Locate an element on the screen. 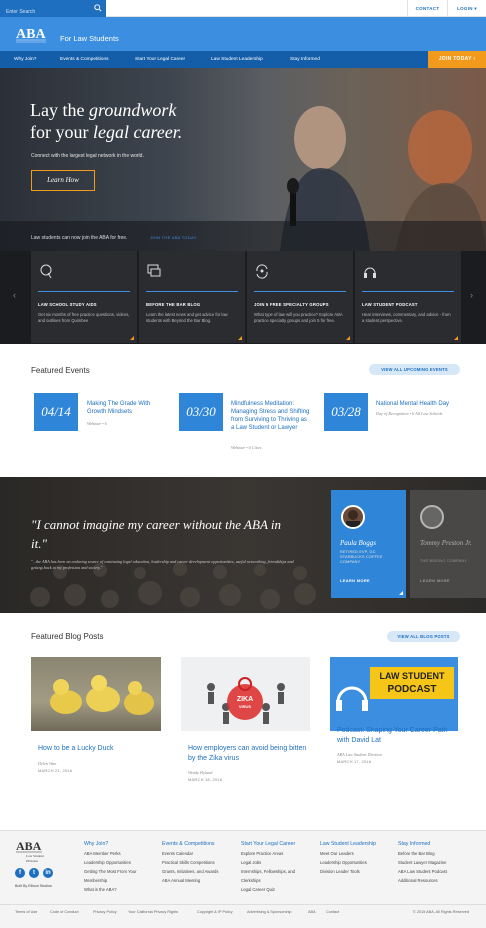  footer-link: Explore Practice Areas is located at coordinates (262, 853).